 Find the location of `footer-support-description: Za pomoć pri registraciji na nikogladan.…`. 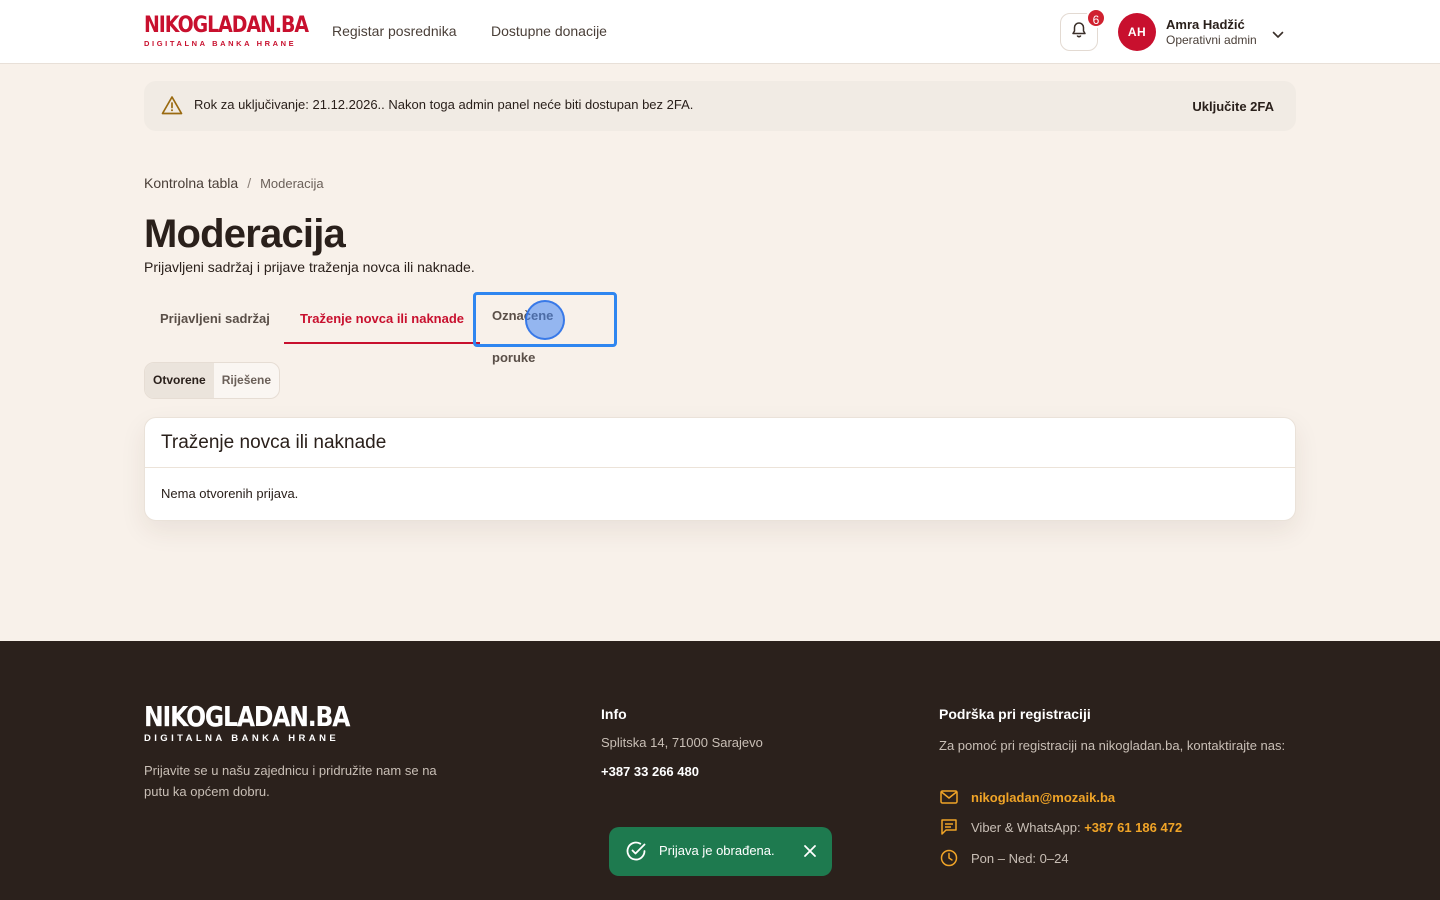

footer-support-description: Za pomoć pri registraciji na nikogladan.… is located at coordinates (1112, 745).